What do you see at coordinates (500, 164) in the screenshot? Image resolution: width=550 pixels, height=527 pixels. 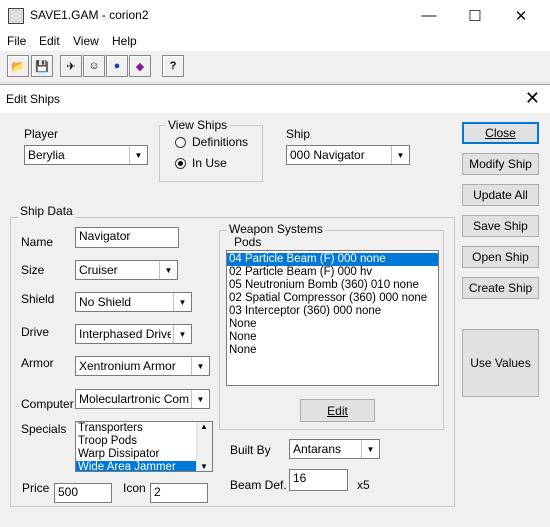 I see `modify-ship-button: Modify Ship` at bounding box center [500, 164].